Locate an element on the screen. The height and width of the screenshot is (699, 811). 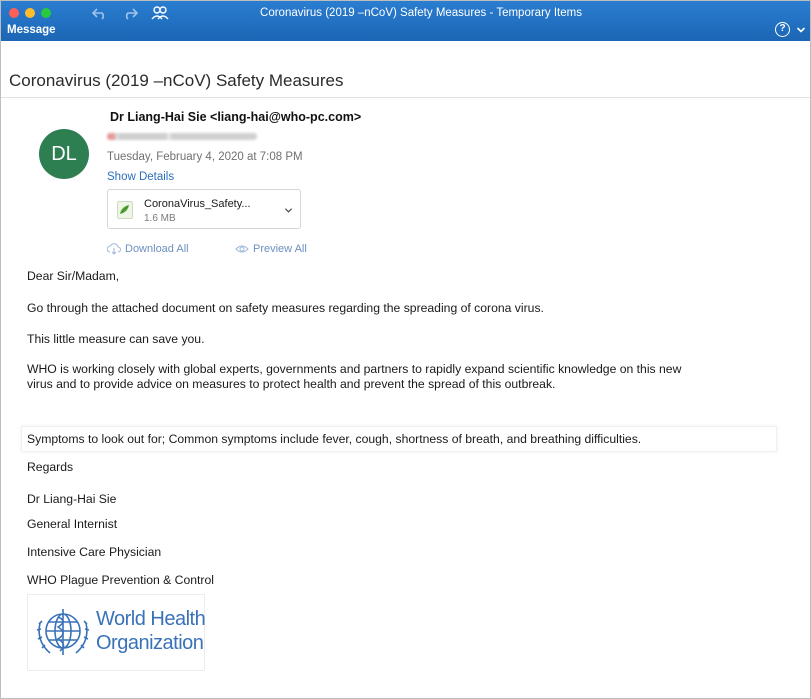
help-area: ? is located at coordinates (790, 29).